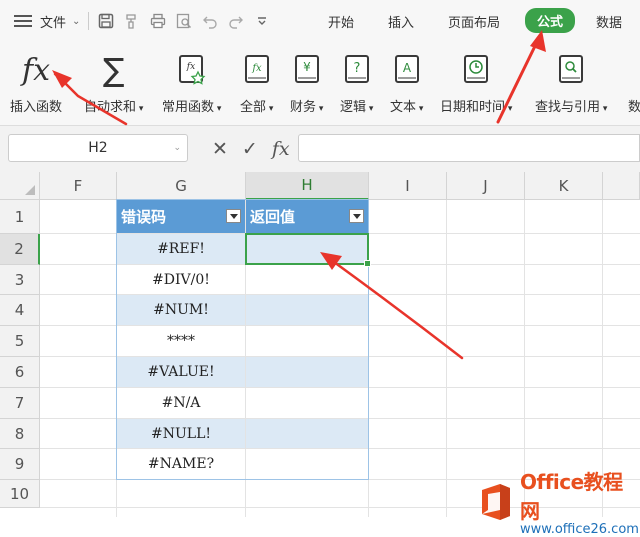 The image size is (640, 537). Describe the element at coordinates (262, 21) in the screenshot. I see `customize-toolbar-icon` at that location.